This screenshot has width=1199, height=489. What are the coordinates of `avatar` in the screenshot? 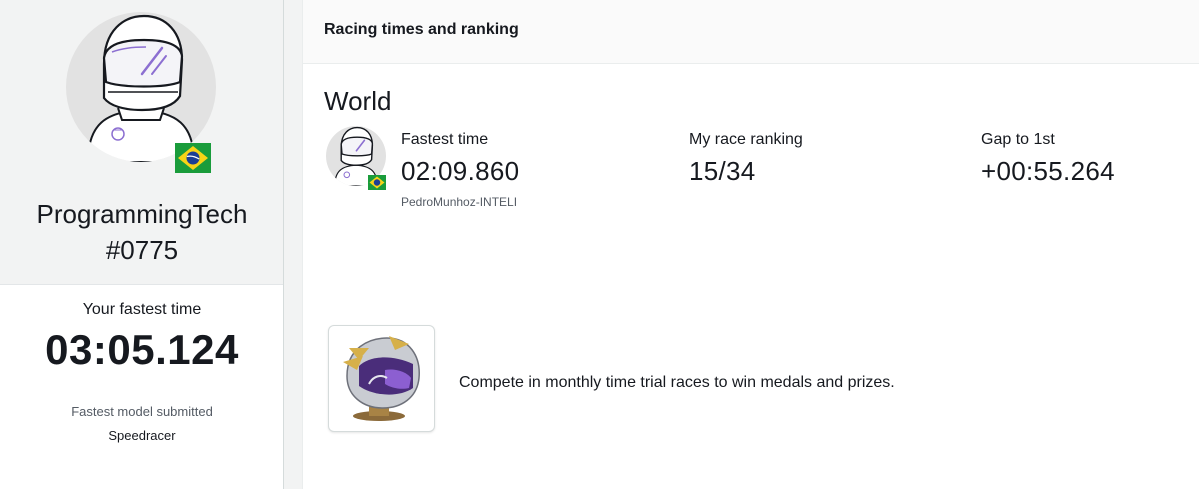 It's located at (141, 92).